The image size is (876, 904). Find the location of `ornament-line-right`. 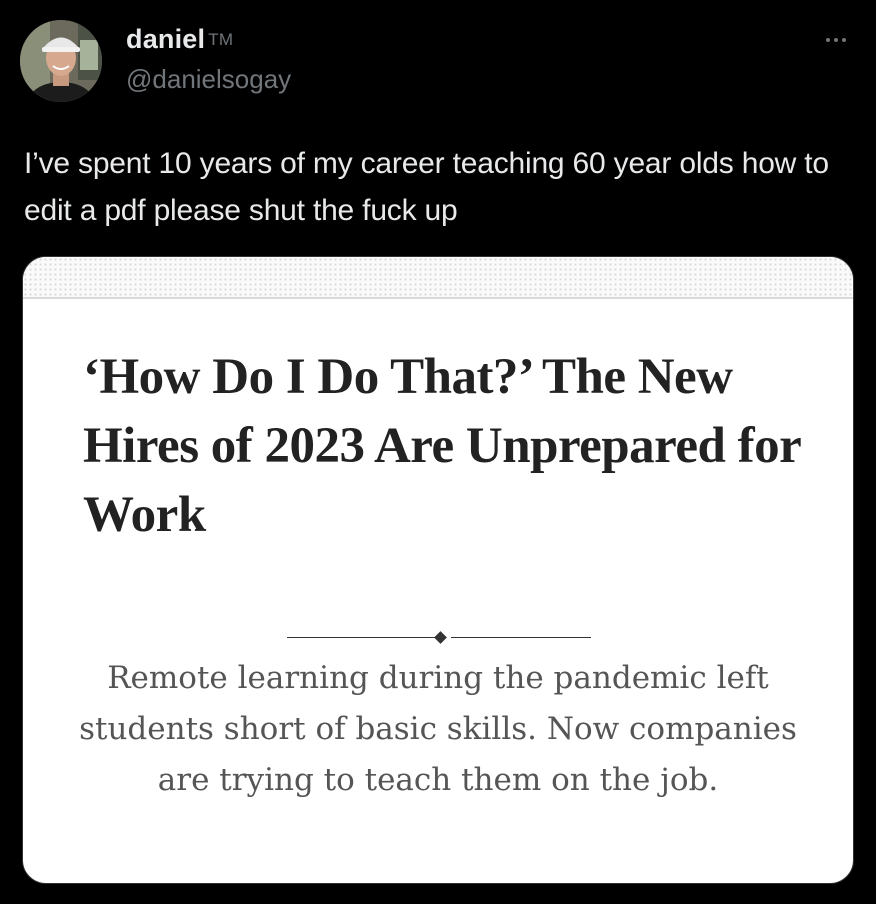

ornament-line-right is located at coordinates (521, 637).